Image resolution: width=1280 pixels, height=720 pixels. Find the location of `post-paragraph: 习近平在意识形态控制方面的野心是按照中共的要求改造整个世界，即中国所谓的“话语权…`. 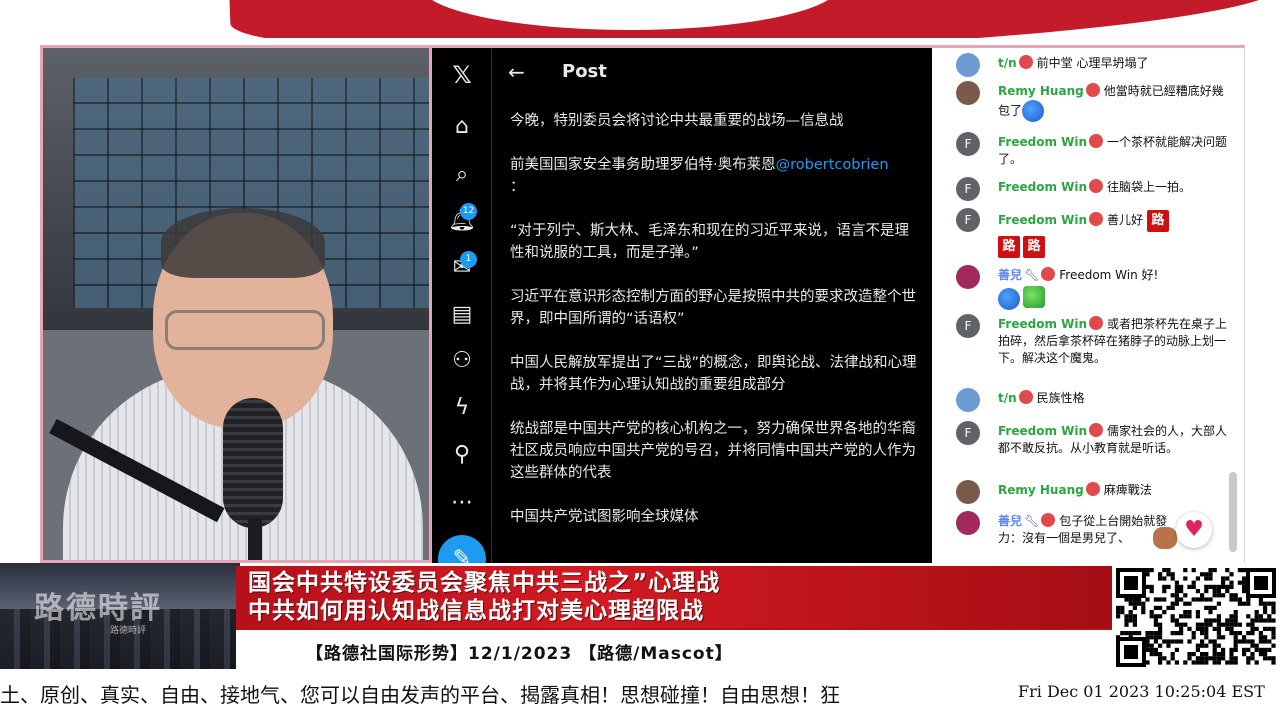

post-paragraph: 习近平在意识形态控制方面的野心是按照中共的要求改造整个世界，即中国所谓的“话语权… is located at coordinates (713, 308).